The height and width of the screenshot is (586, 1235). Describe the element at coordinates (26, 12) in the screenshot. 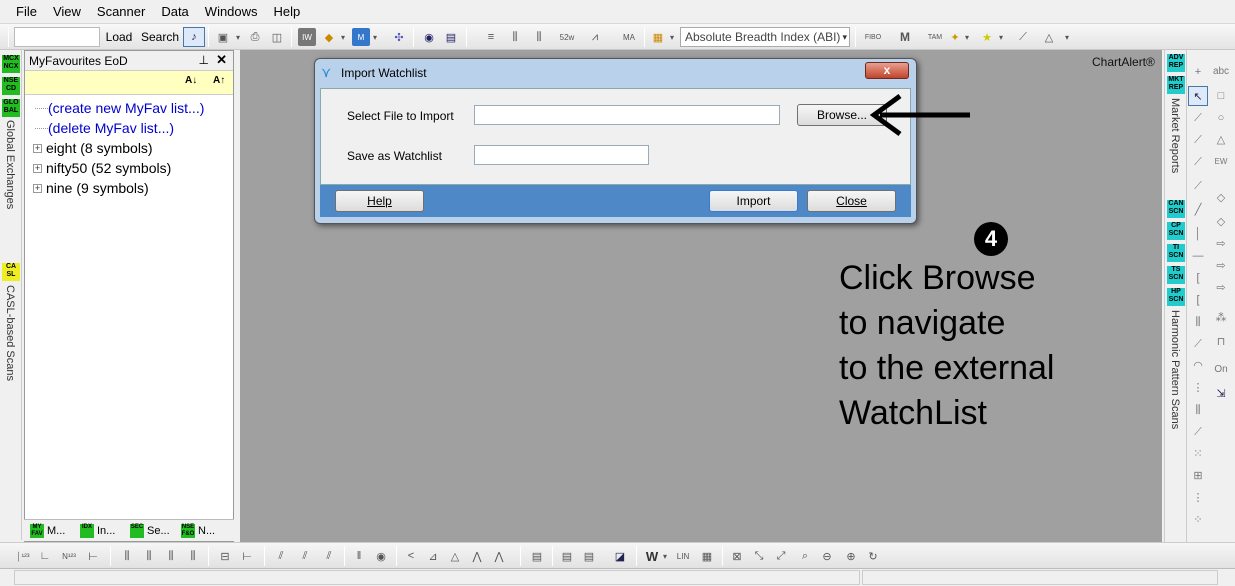

I see `menu-file: File` at that location.